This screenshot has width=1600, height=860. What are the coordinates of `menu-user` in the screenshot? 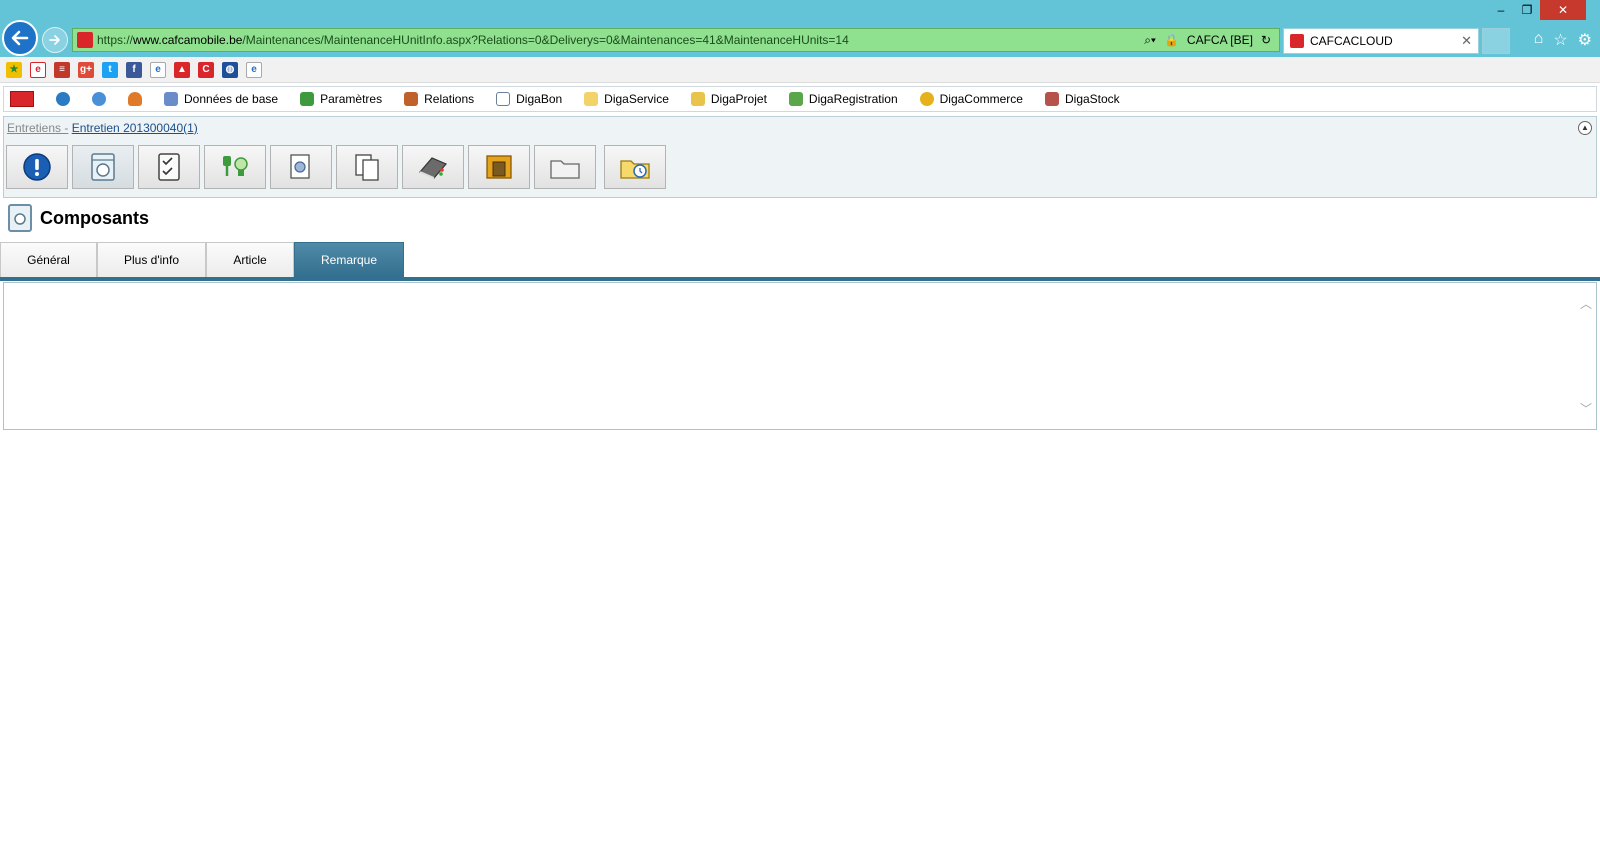 It's located at (135, 99).